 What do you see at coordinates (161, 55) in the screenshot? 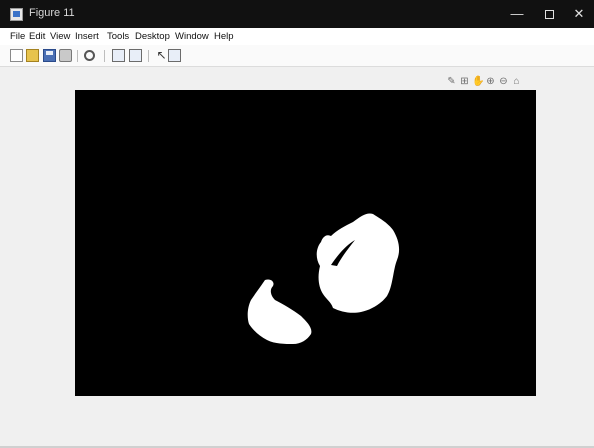
I see `edit-plot-cursor-icon: ↖` at bounding box center [161, 55].